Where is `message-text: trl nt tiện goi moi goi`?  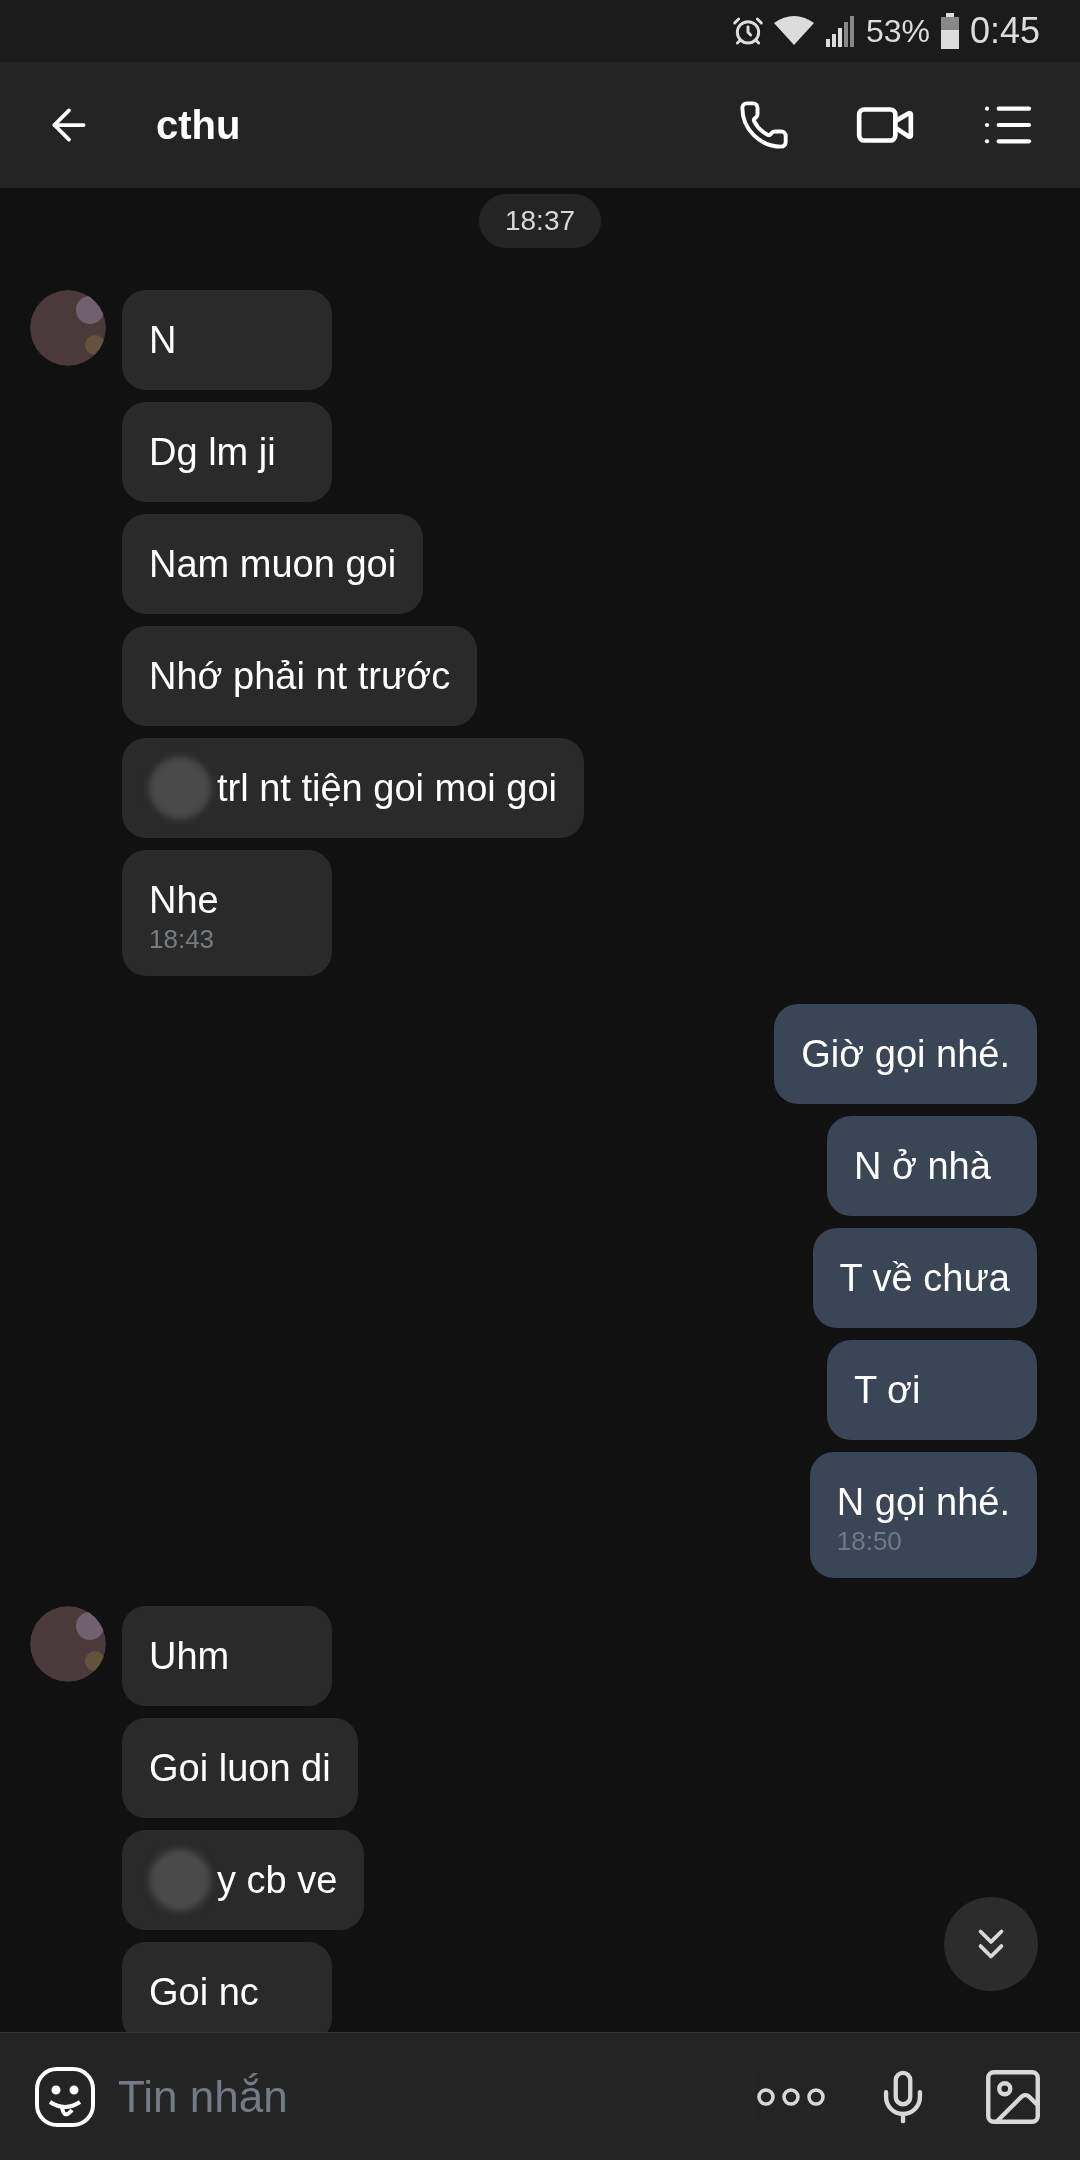 message-text: trl nt tiện goi moi goi is located at coordinates (387, 788).